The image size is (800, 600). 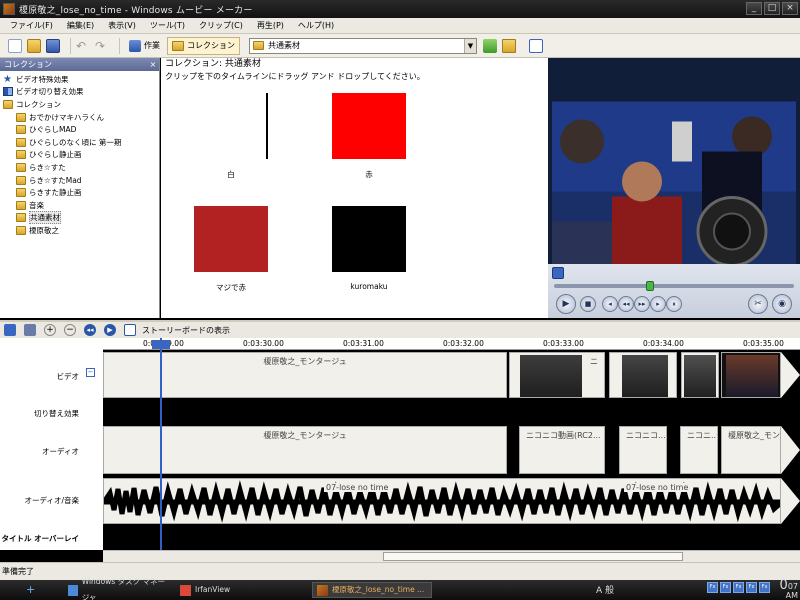 I want to click on tree-item-label: 音楽, so click(x=36, y=205).